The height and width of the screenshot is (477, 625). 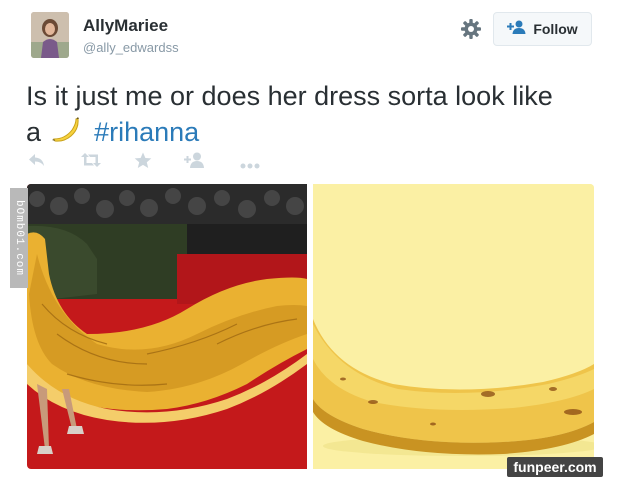 I want to click on reply-icon, so click(x=37, y=162).